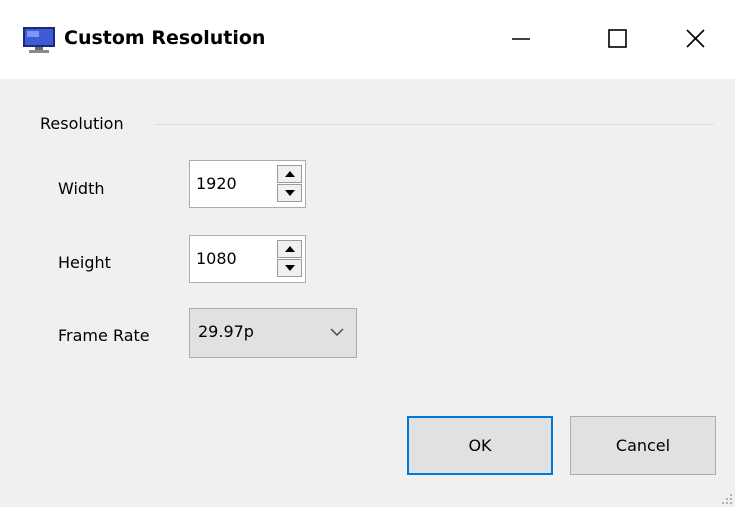  I want to click on maximize-button, so click(617, 38).